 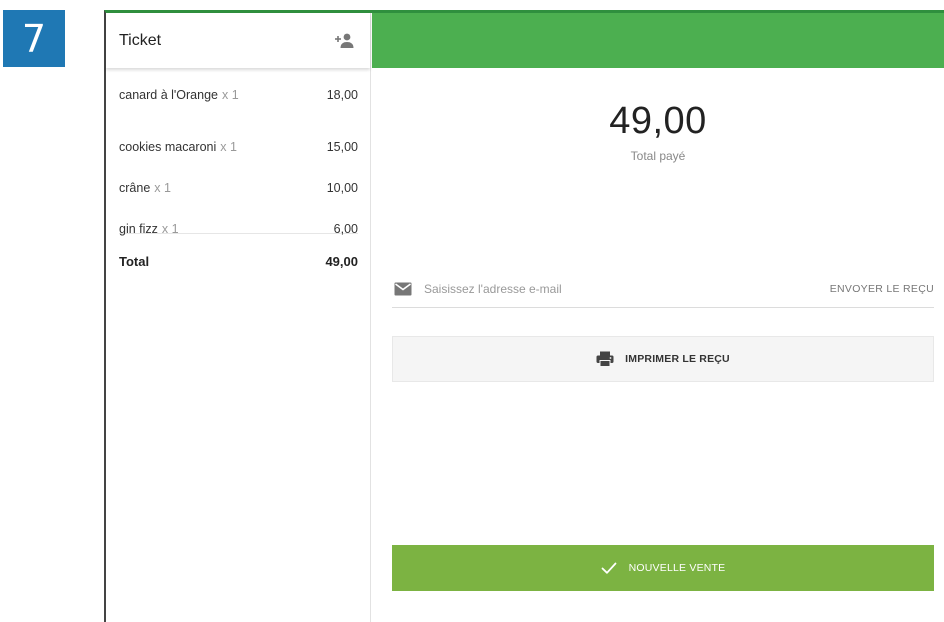 I want to click on print-receipt-label: IMPRIMER LE REÇU, so click(x=677, y=359).